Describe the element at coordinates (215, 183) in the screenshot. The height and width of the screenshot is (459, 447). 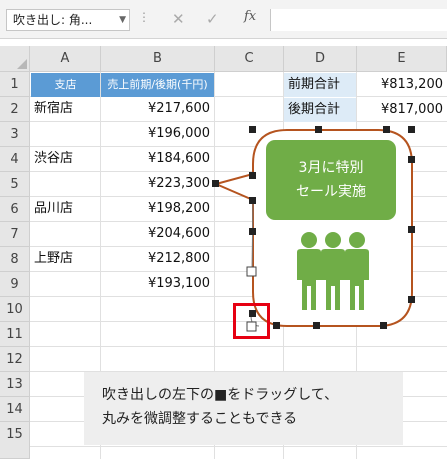
I see `tail-handle` at that location.